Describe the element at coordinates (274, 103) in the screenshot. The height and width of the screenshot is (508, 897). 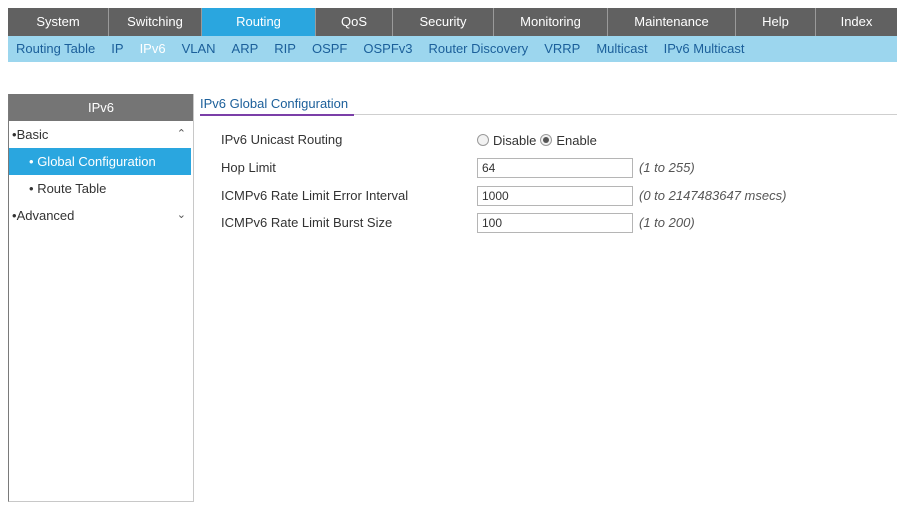
I see `section-title: IPv6 Global Configuration` at that location.